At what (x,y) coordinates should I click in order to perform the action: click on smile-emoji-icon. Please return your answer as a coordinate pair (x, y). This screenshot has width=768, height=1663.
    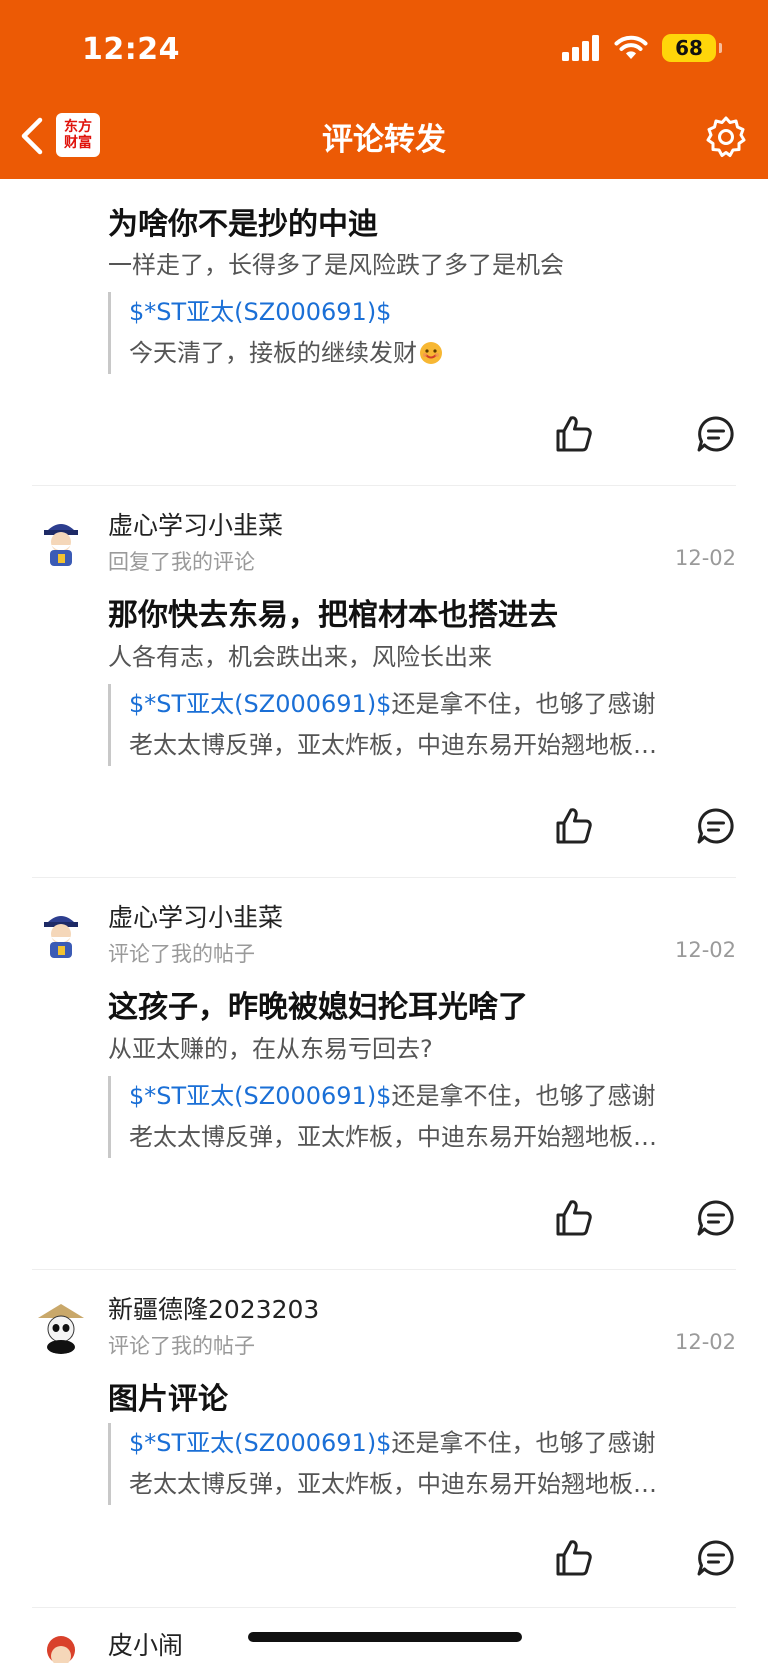
    Looking at the image, I should click on (431, 353).